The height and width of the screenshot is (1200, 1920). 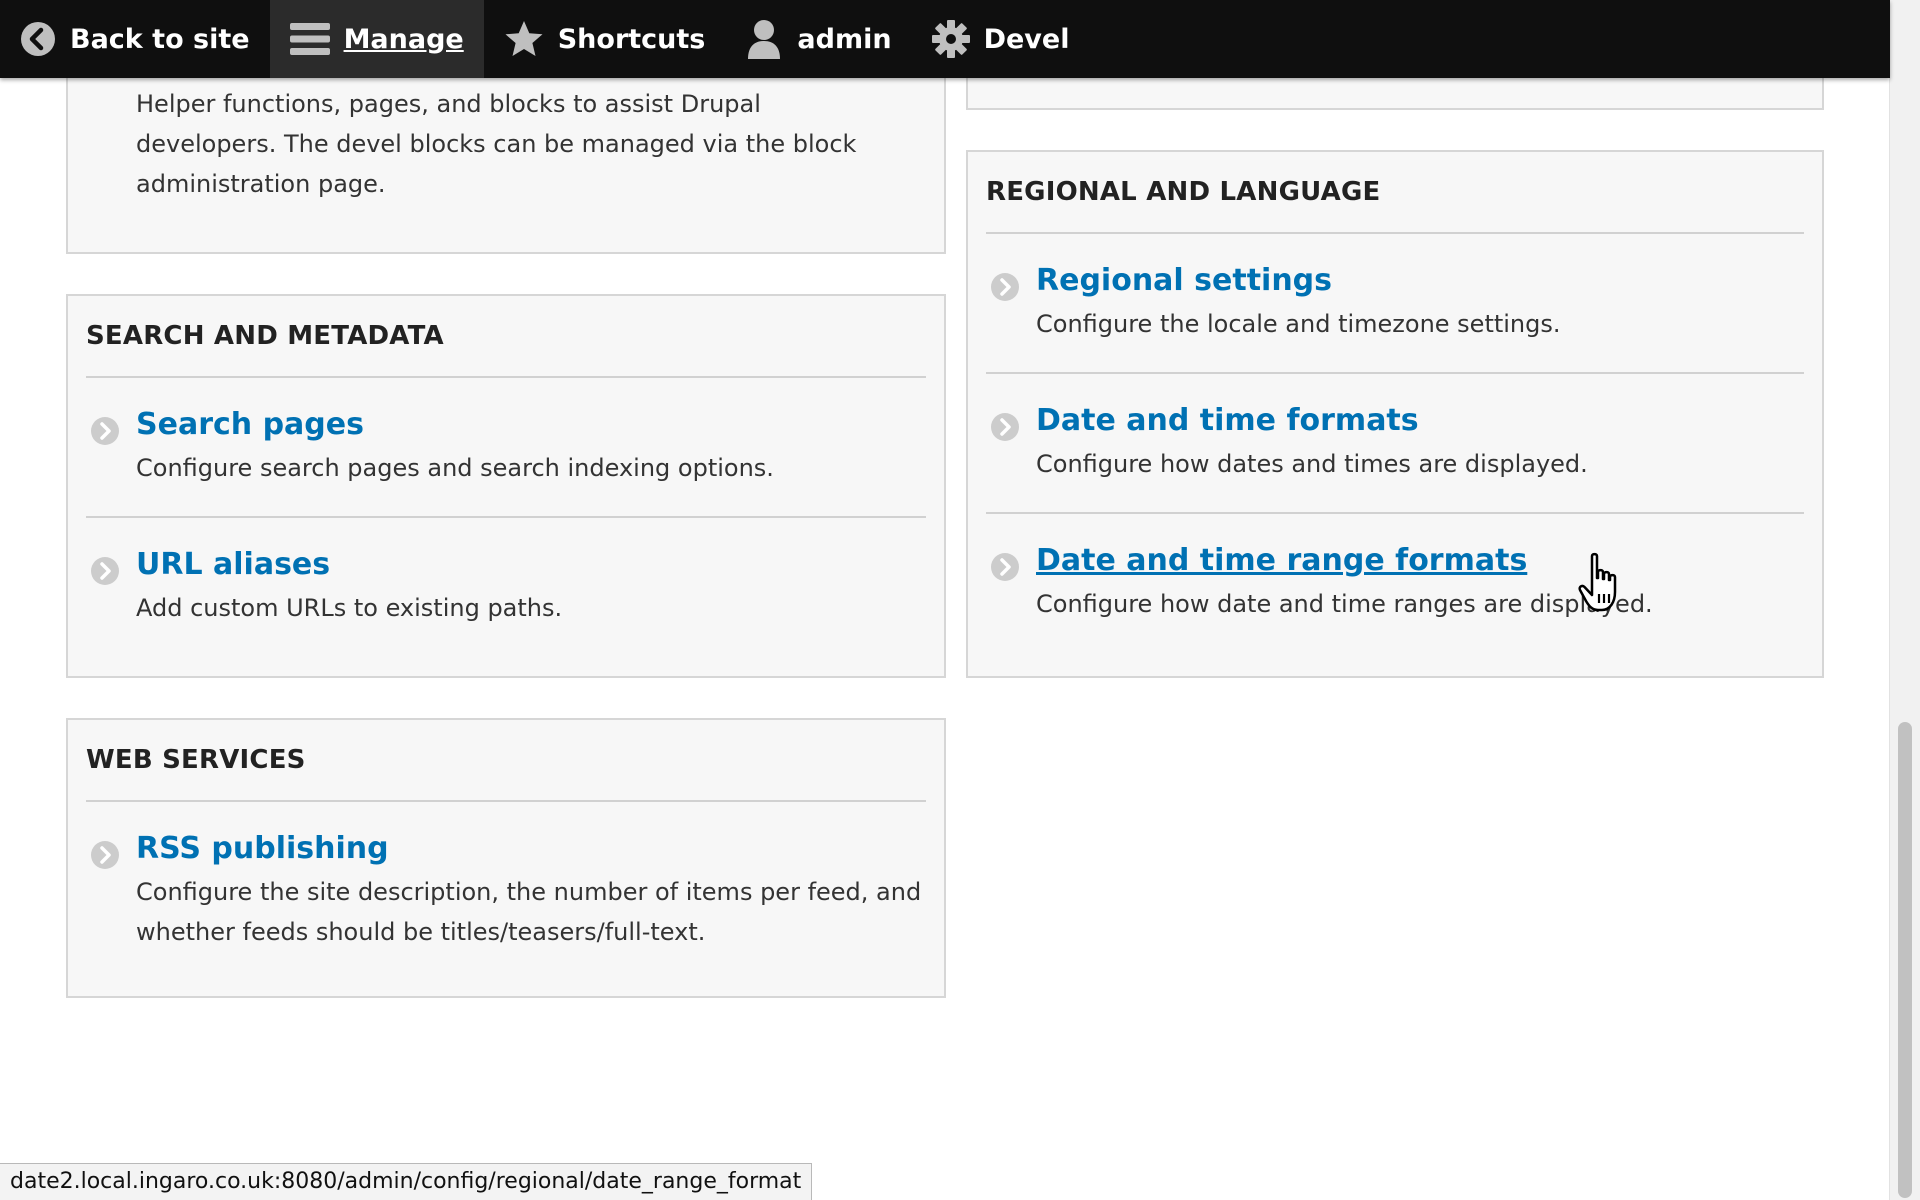 I want to click on vertical-scrollbar, so click(x=1904, y=600).